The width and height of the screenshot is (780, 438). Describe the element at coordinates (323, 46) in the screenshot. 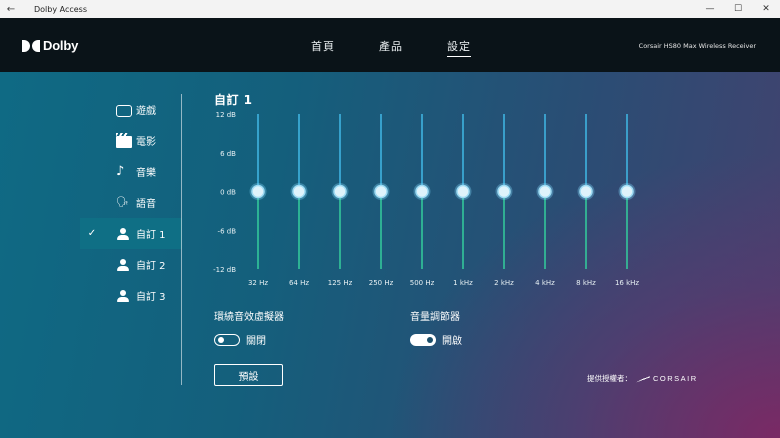

I see `nav-home: 首頁` at that location.